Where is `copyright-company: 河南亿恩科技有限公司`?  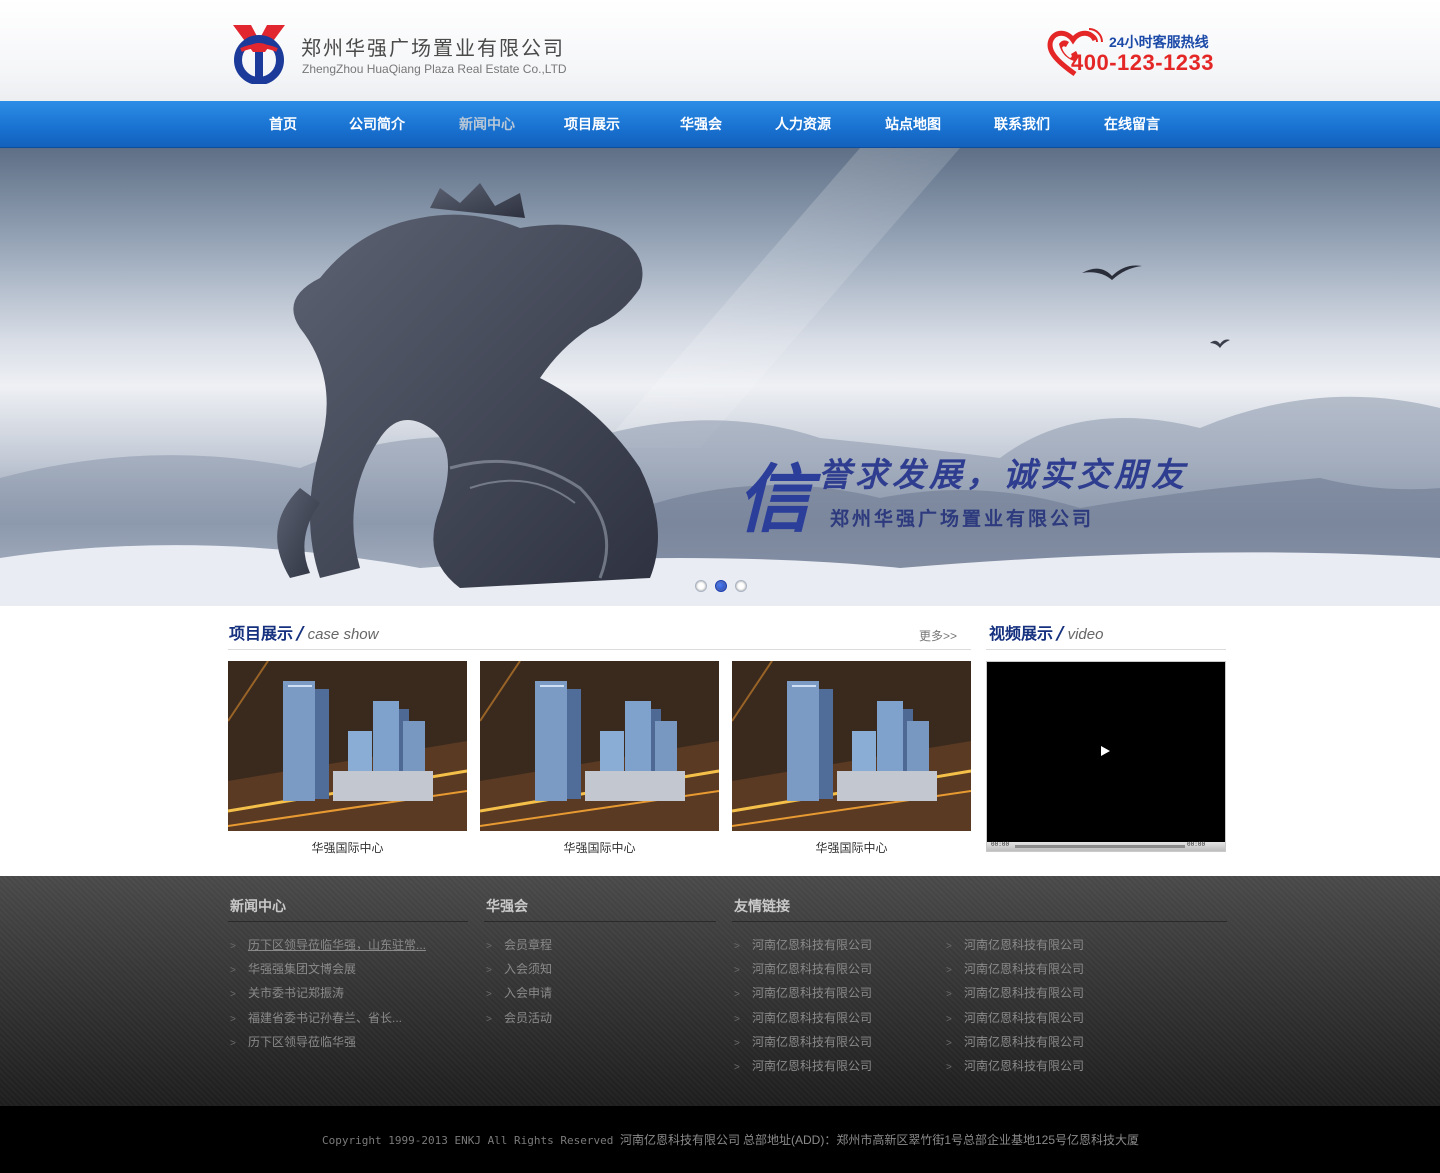
copyright-company: 河南亿恩科技有限公司 is located at coordinates (680, 1140).